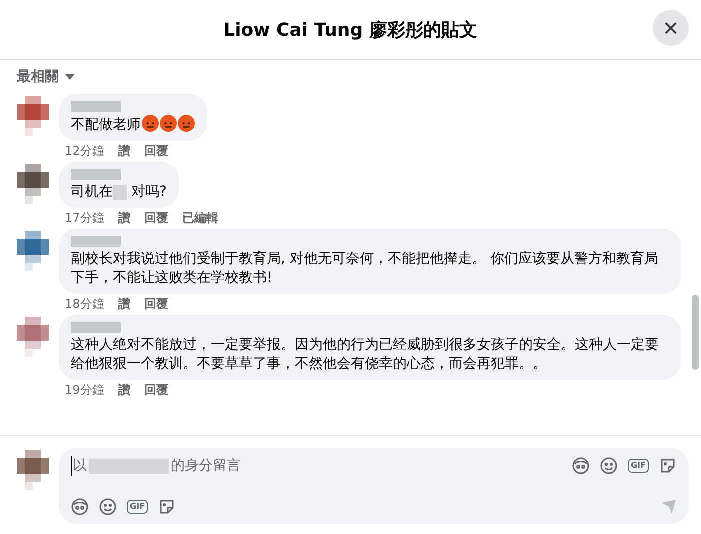 The image size is (701, 534). Describe the element at coordinates (80, 466) in the screenshot. I see `placeholder-prefix: 以` at that location.